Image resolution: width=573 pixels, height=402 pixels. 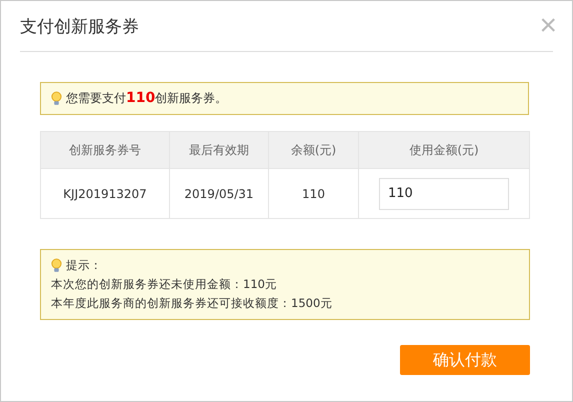 I want to click on column-header: 余额(元), so click(x=313, y=150).